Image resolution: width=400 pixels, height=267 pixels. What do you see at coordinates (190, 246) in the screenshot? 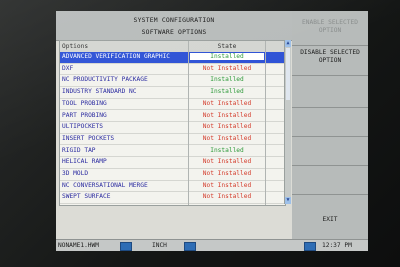
I see `mode-icon` at bounding box center [190, 246].